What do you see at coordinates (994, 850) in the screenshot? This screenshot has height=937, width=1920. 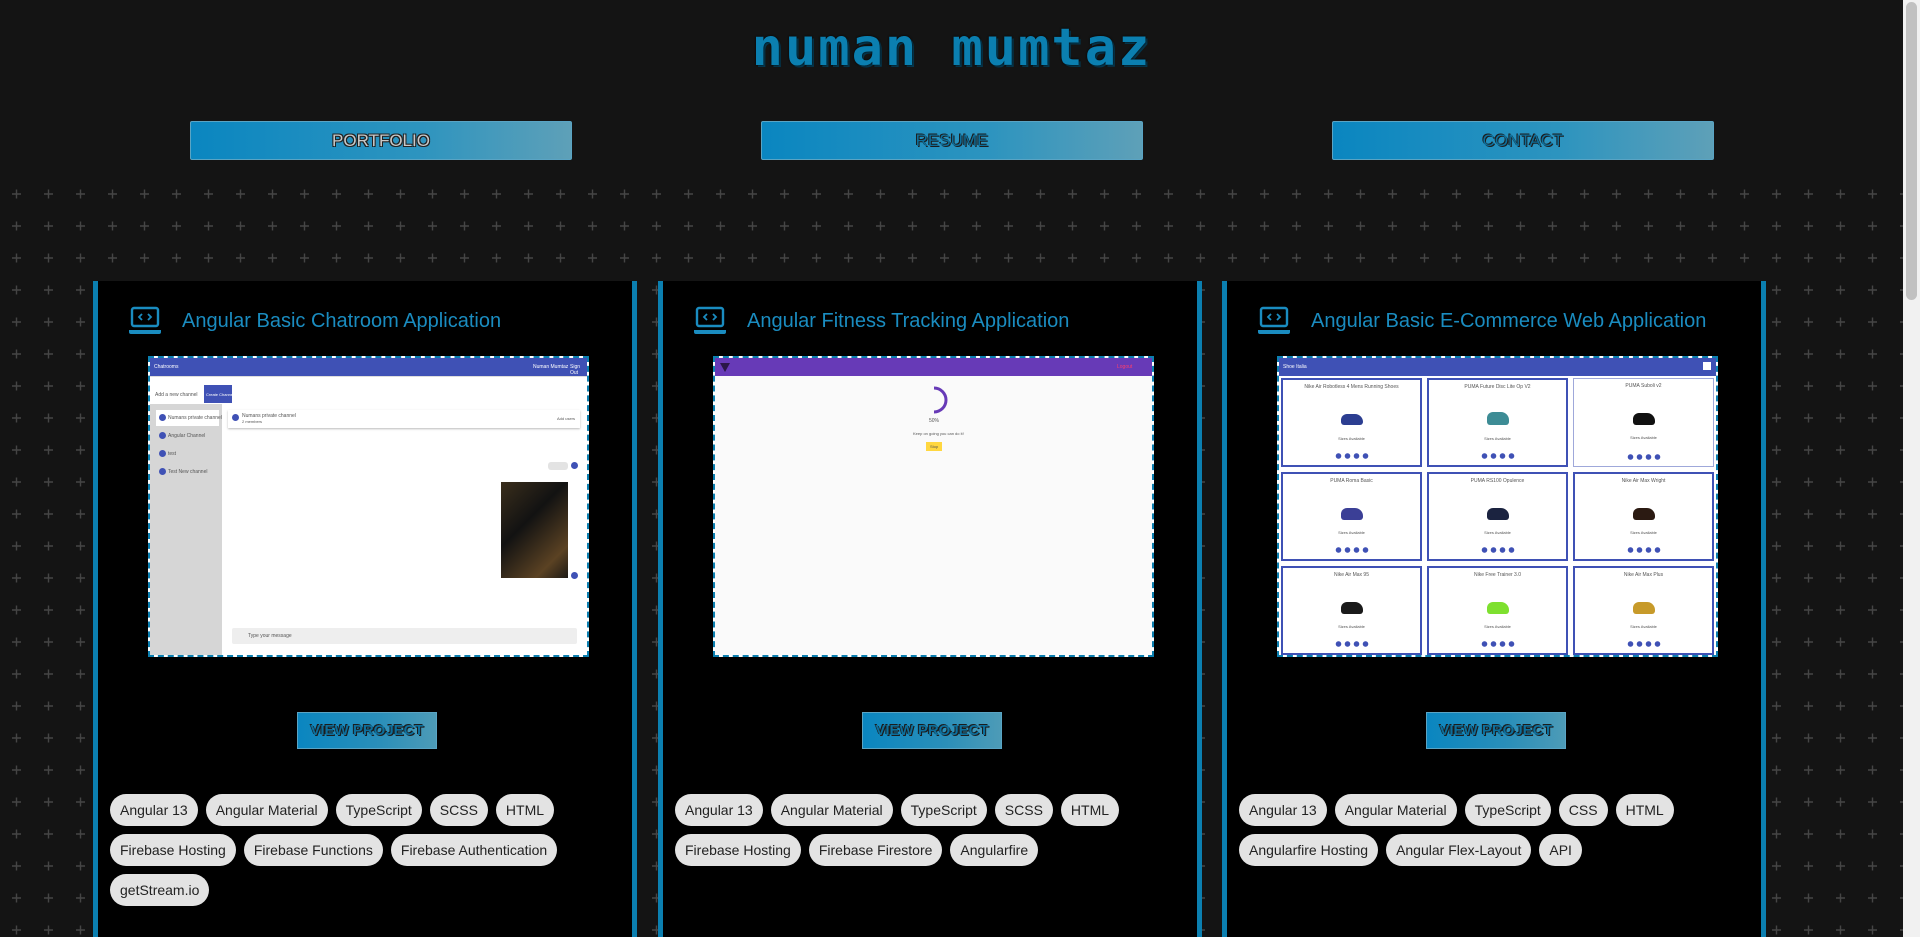 I see `tag: Angularfire` at bounding box center [994, 850].